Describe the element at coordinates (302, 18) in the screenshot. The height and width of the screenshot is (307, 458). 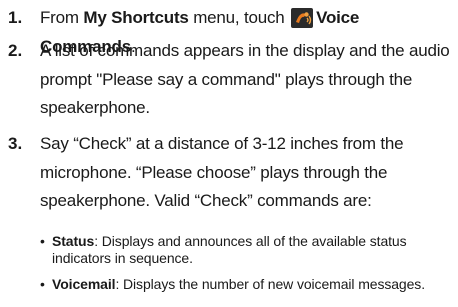
I see `voice-commands-icon` at that location.